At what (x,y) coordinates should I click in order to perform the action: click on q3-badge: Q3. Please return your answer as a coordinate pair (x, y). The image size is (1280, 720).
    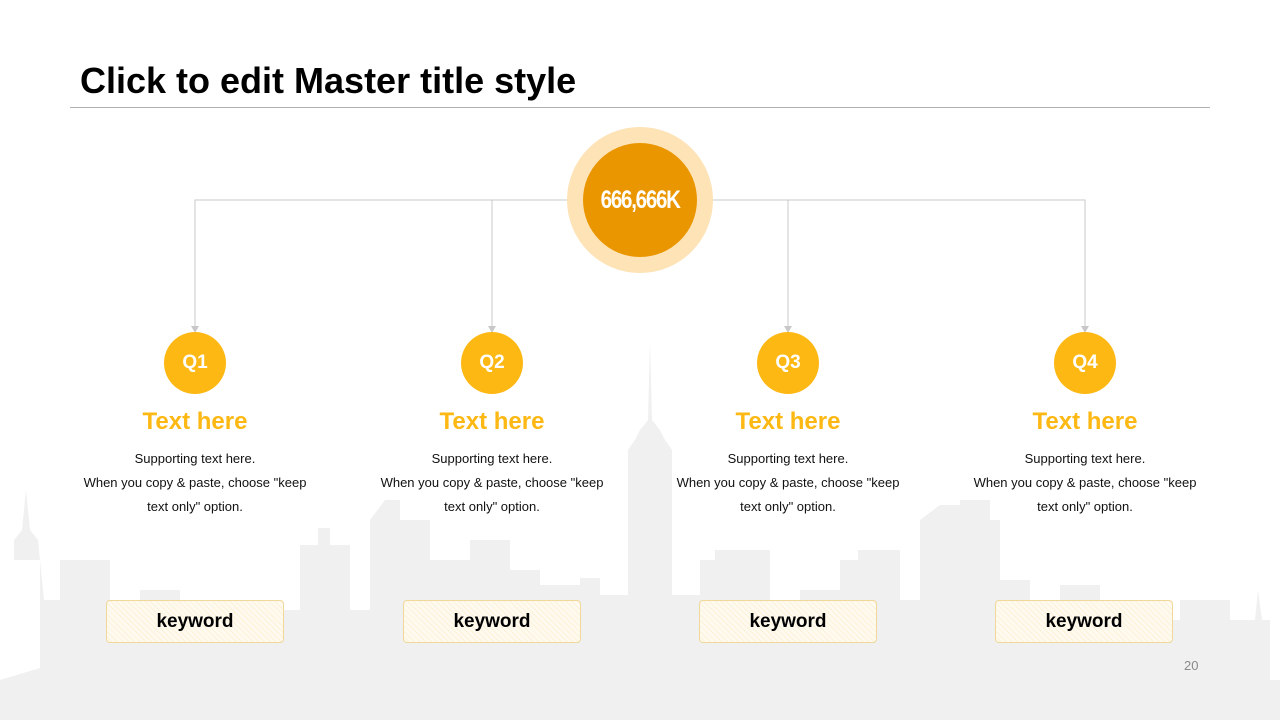
    Looking at the image, I should click on (788, 363).